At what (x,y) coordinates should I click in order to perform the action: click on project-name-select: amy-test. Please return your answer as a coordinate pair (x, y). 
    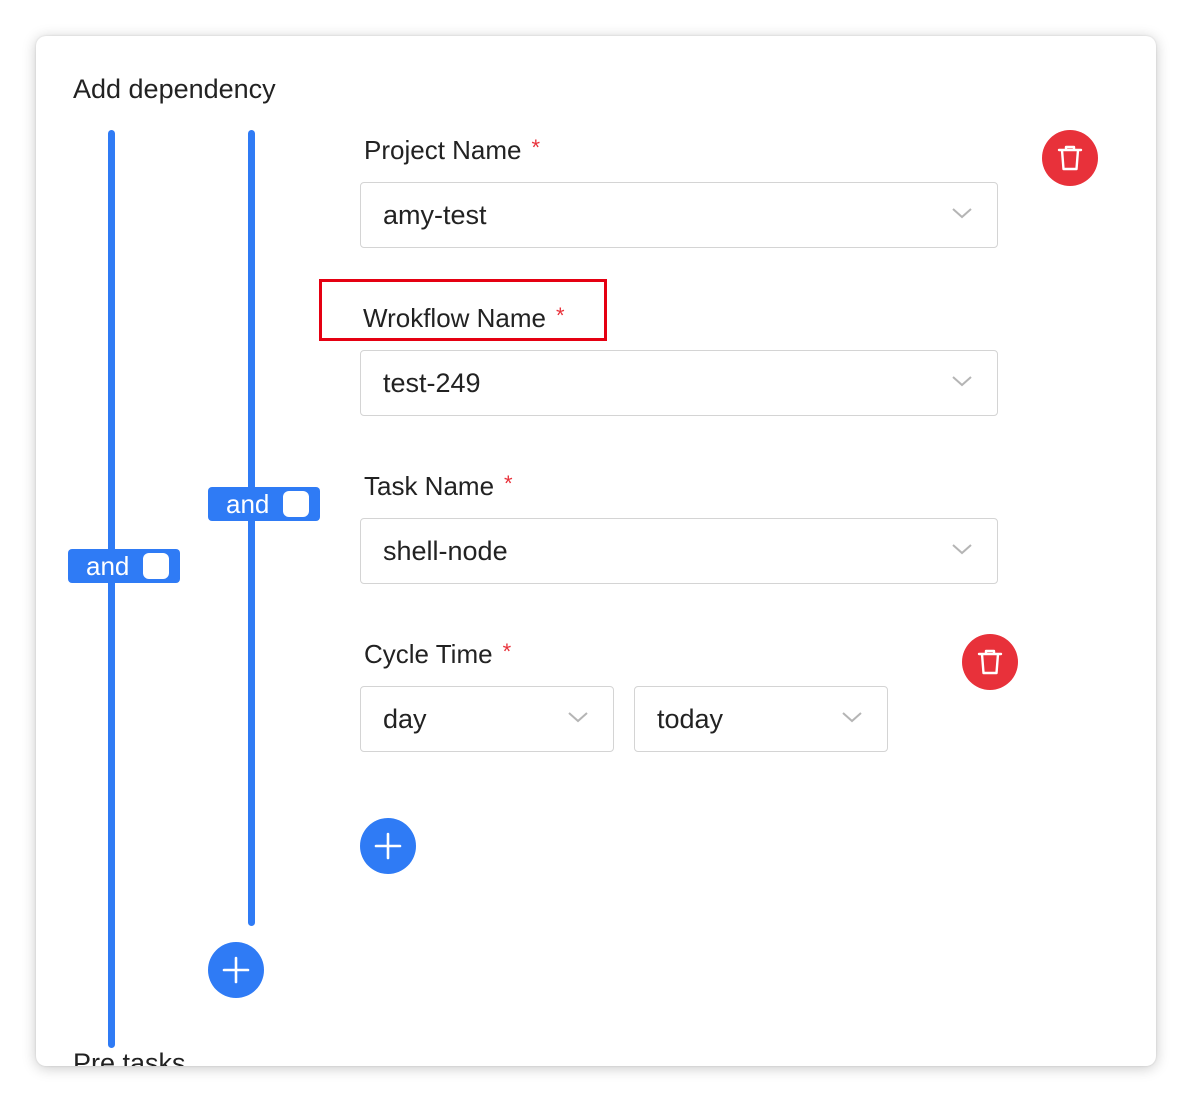
    Looking at the image, I should click on (679, 215).